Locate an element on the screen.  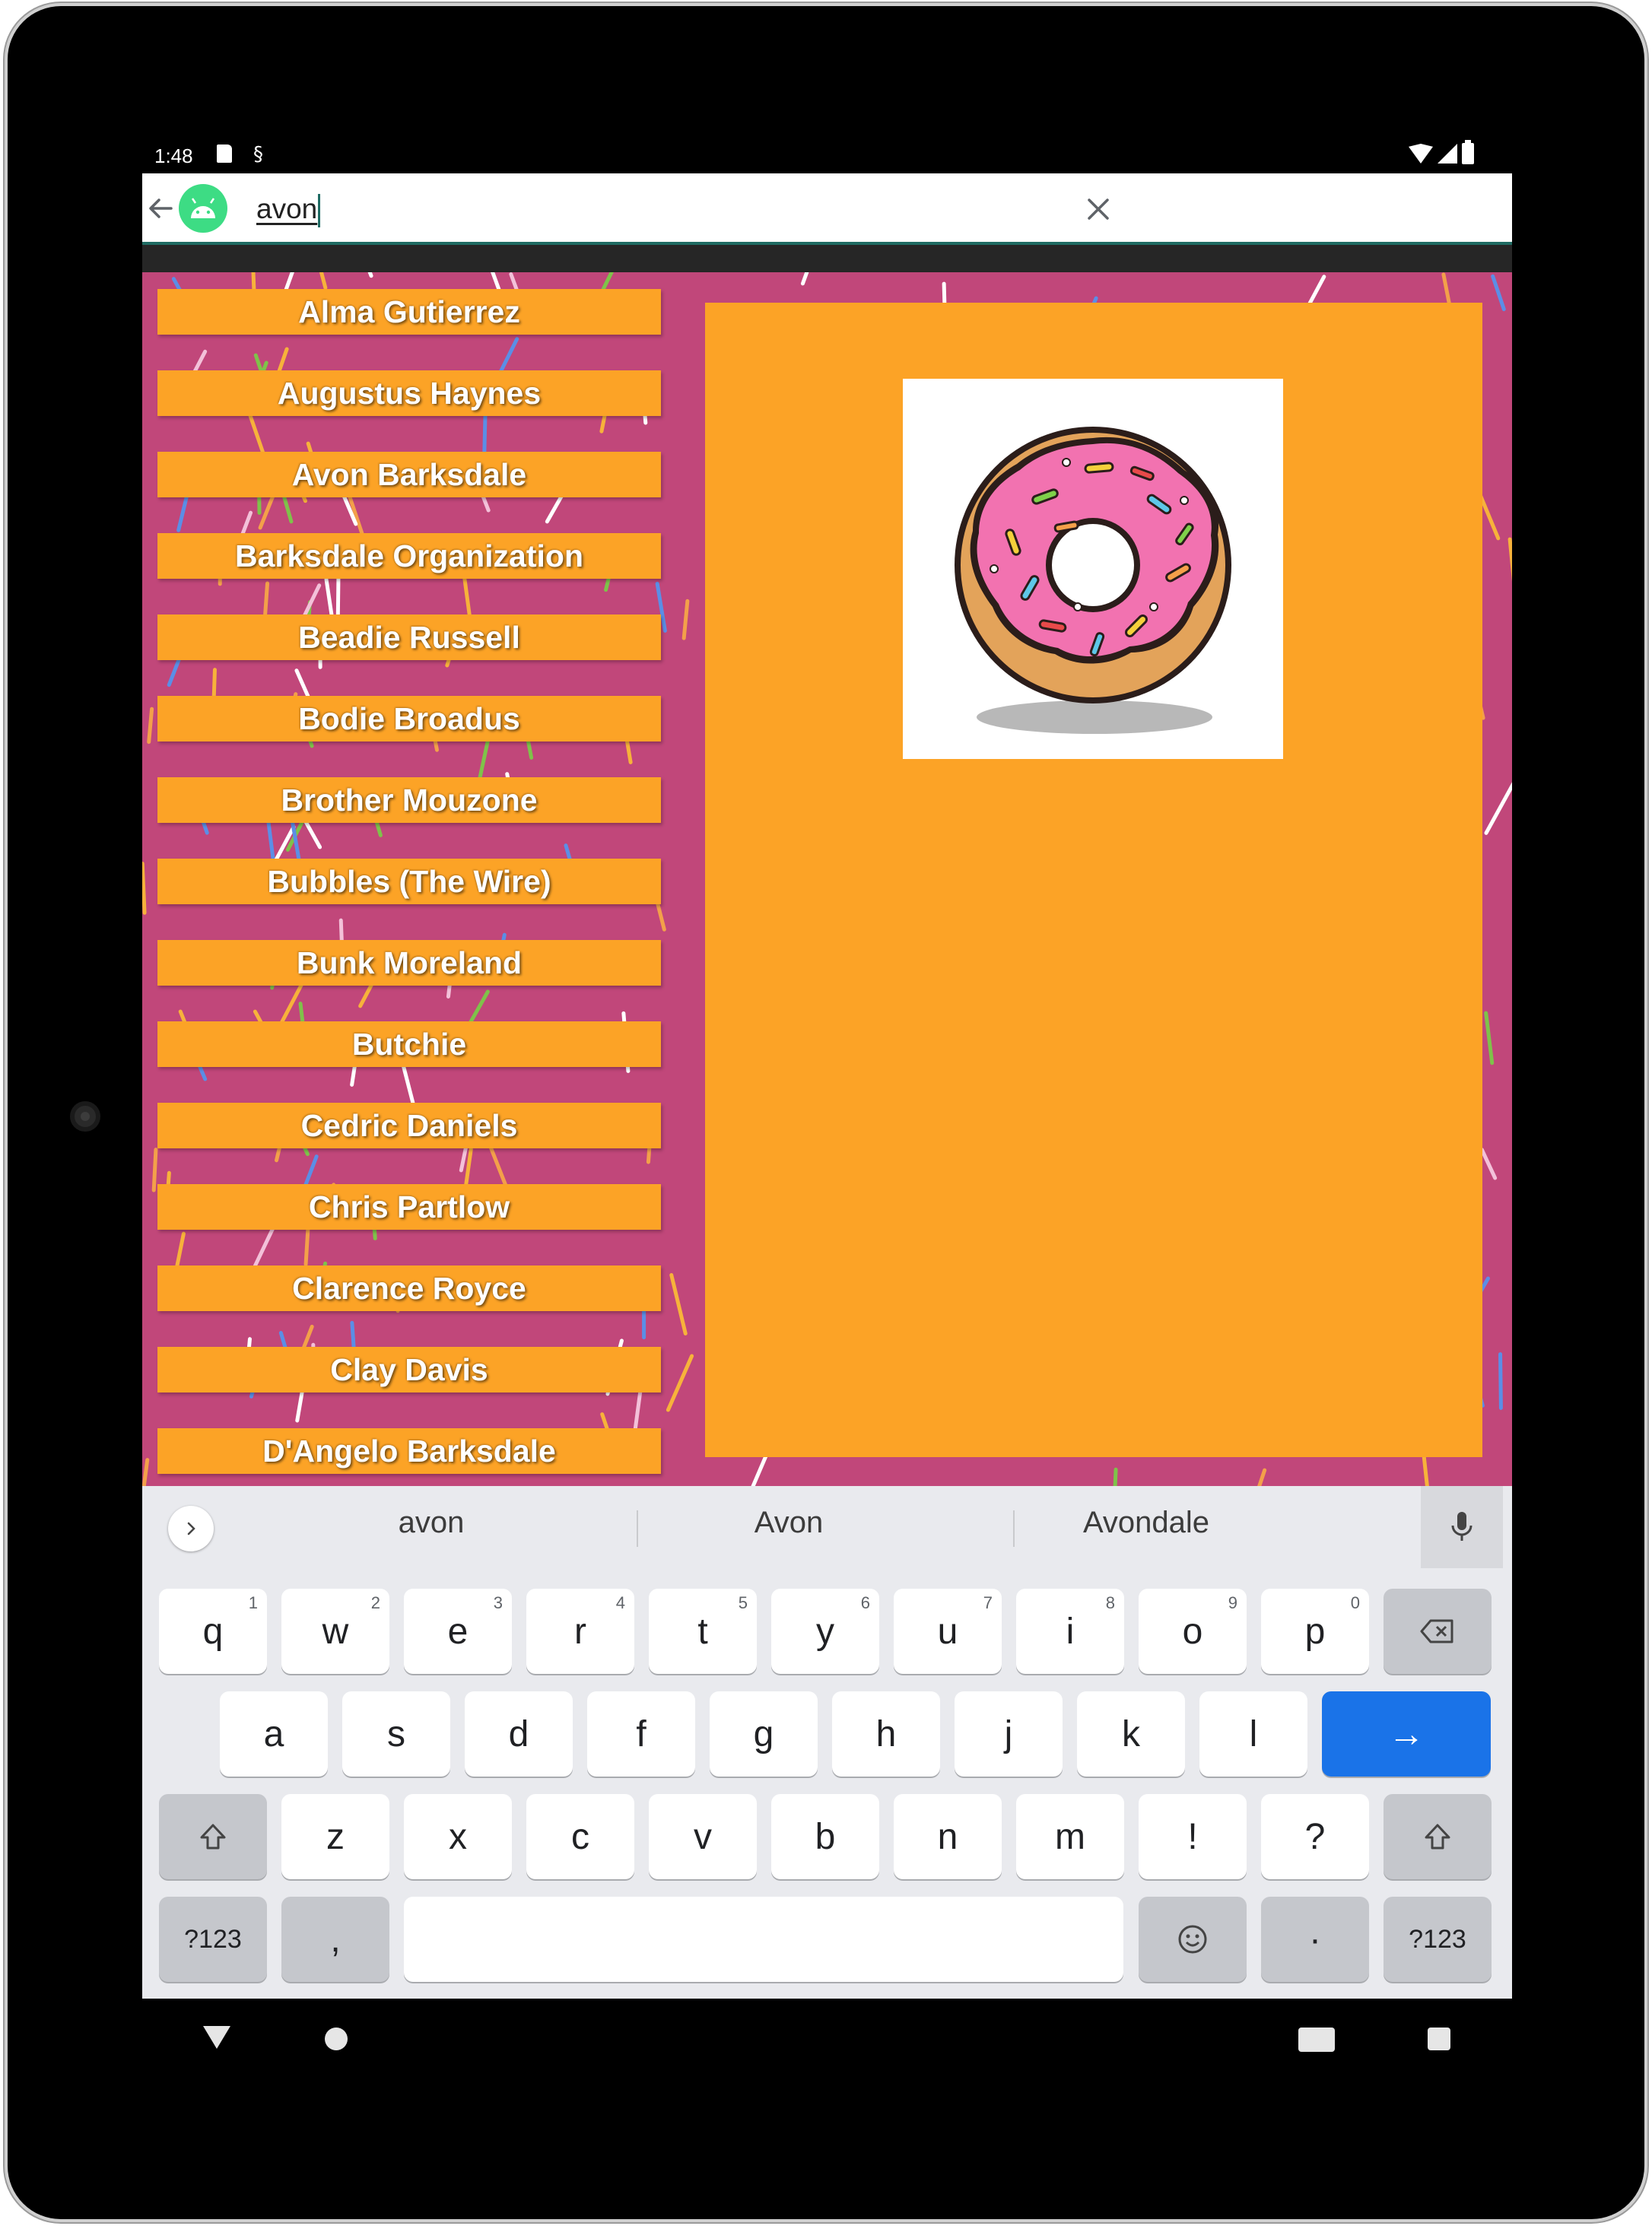
key-h: h is located at coordinates (886, 1734).